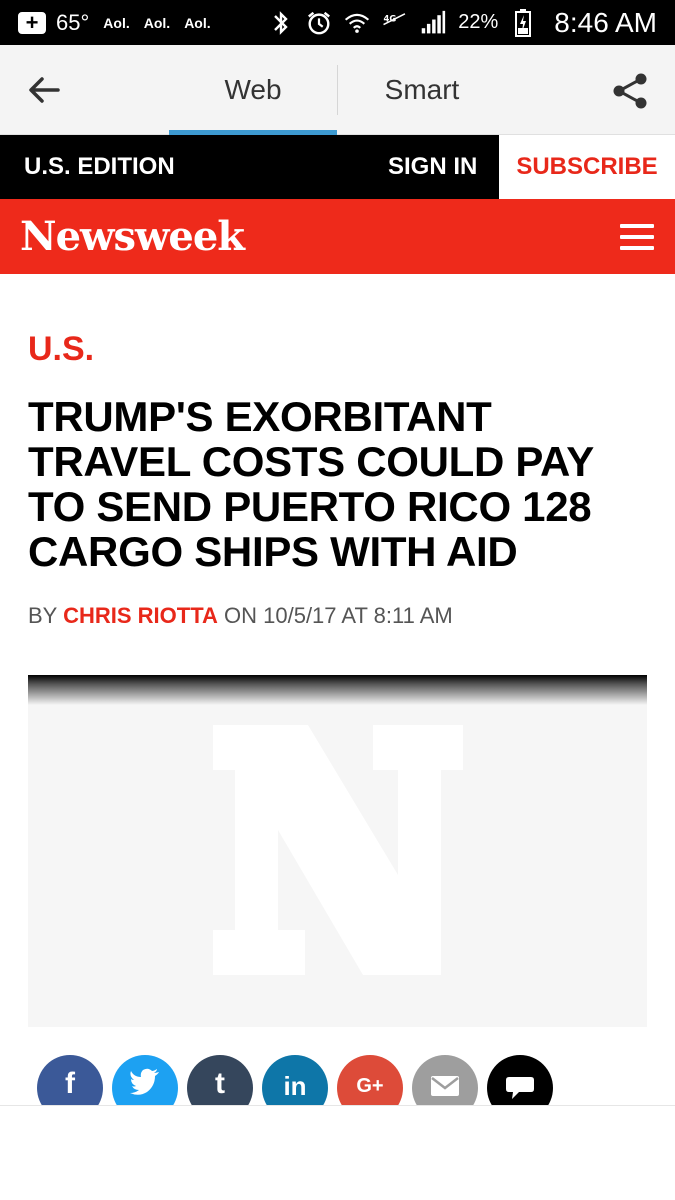 The width and height of the screenshot is (675, 1200). Describe the element at coordinates (44, 90) in the screenshot. I see `back-arrow-icon` at that location.